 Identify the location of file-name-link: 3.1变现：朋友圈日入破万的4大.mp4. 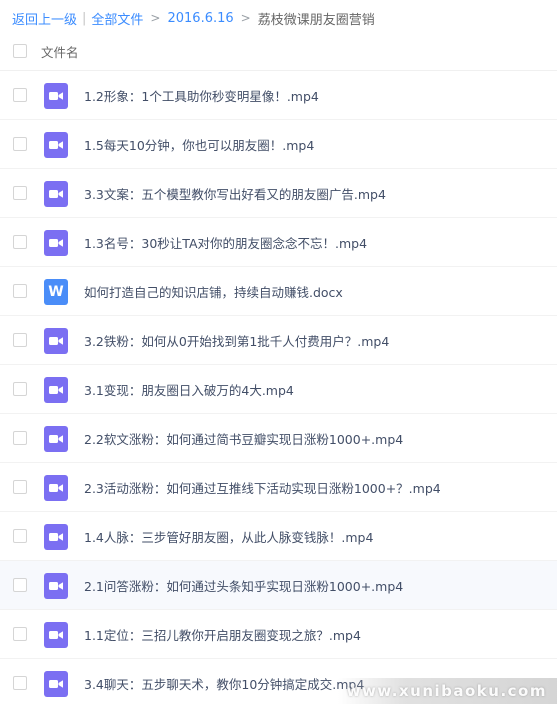
(189, 389).